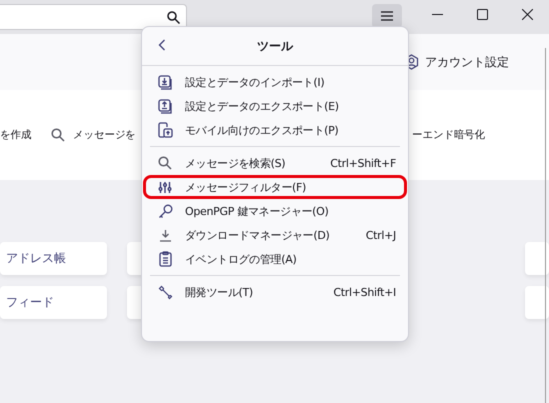  Describe the element at coordinates (165, 187) in the screenshot. I see `sliders-icon` at that location.